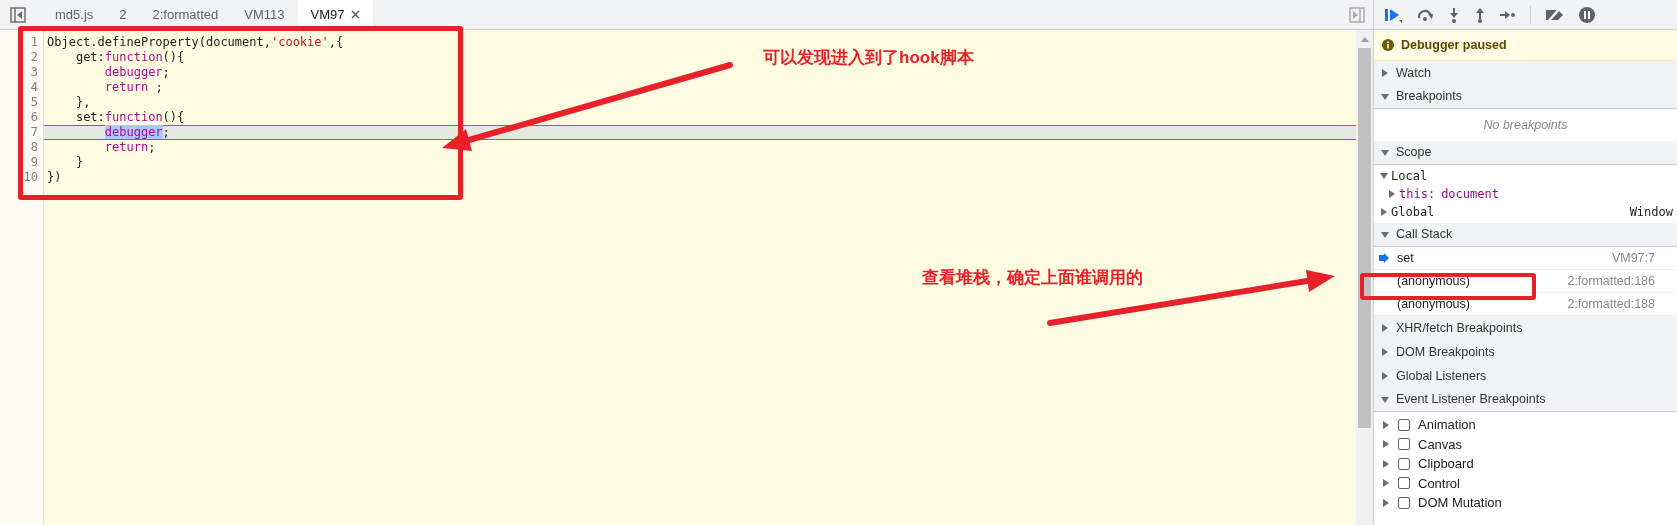 The width and height of the screenshot is (1677, 525). Describe the element at coordinates (1441, 376) in the screenshot. I see `section-title: Global Listeners` at that location.